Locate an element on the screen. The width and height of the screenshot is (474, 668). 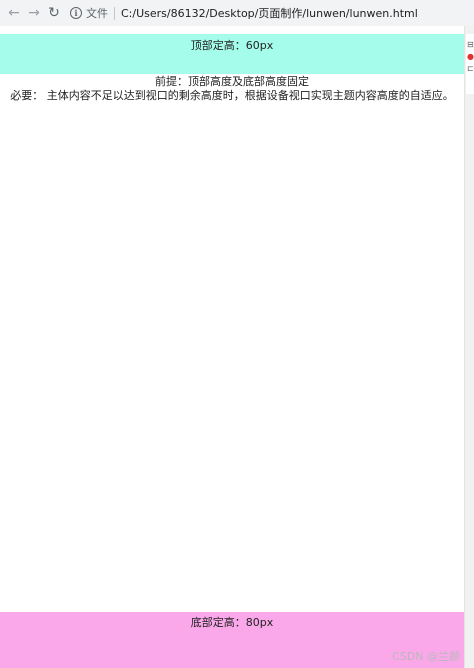
forward-arrow-icon: → is located at coordinates (34, 13).